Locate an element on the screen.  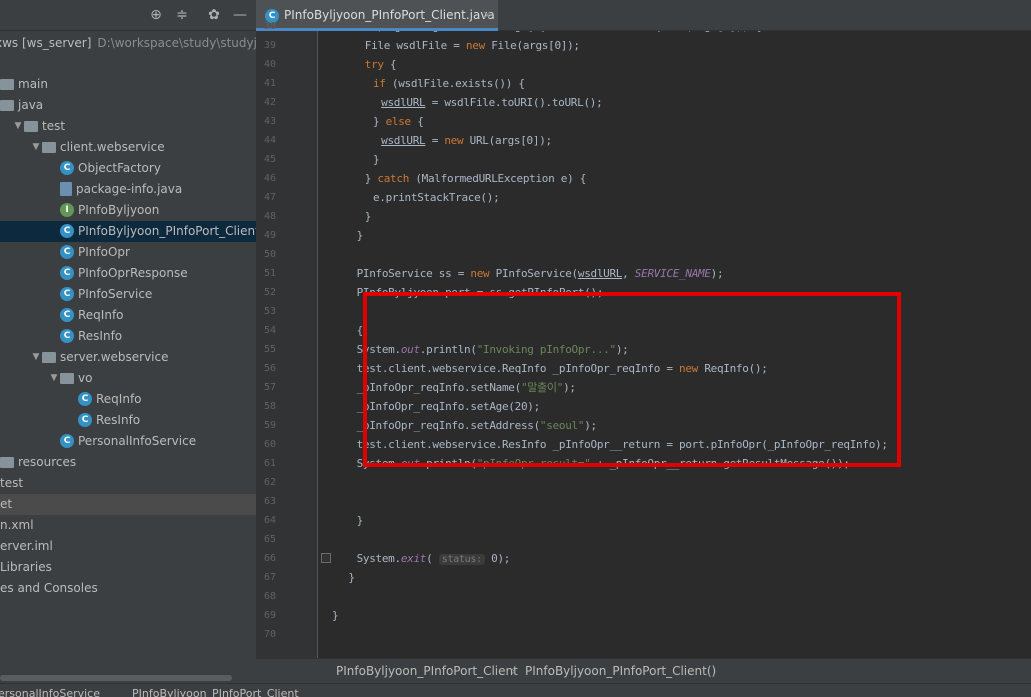
tree-item: C PInfoByljyoon_PInfoPort_Client is located at coordinates (128, 231).